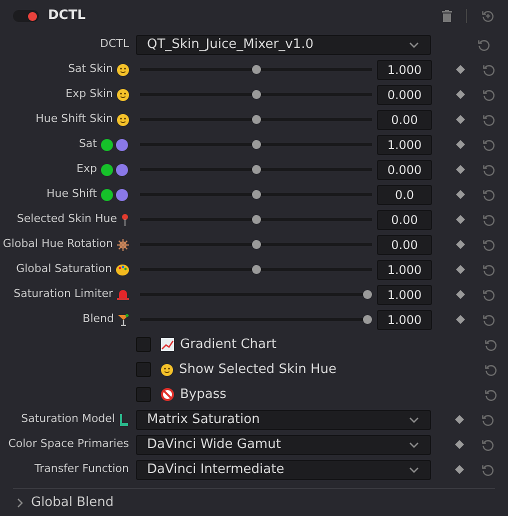 The image size is (508, 516). What do you see at coordinates (65, 502) in the screenshot?
I see `global-blend-section: Global Blend` at bounding box center [65, 502].